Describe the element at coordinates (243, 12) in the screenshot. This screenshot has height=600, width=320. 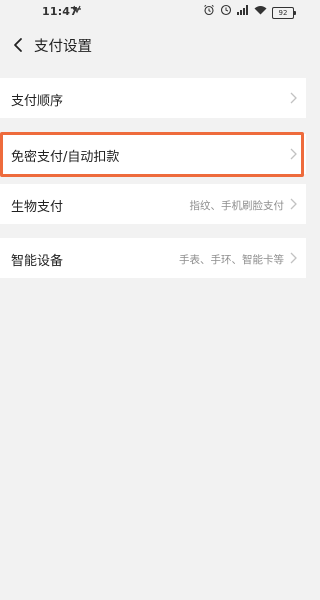
I see `signal-icon` at that location.